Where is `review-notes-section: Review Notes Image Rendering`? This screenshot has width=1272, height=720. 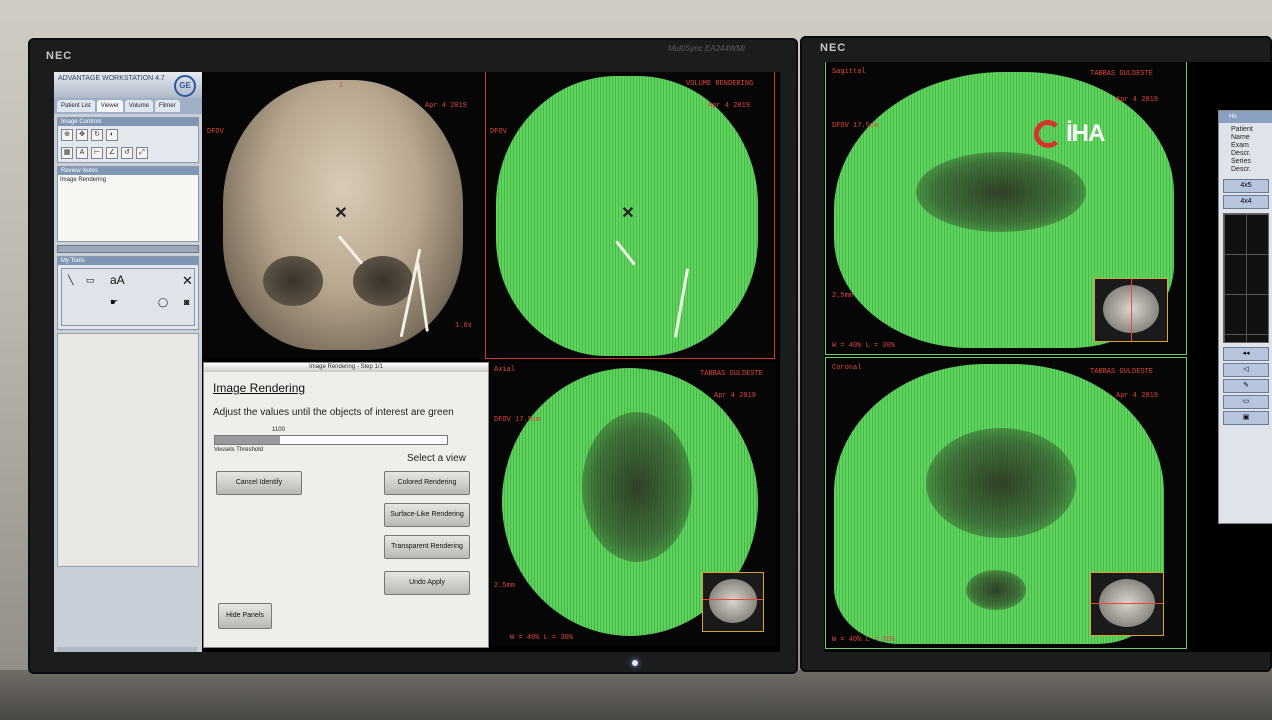 review-notes-section: Review Notes Image Rendering is located at coordinates (128, 204).